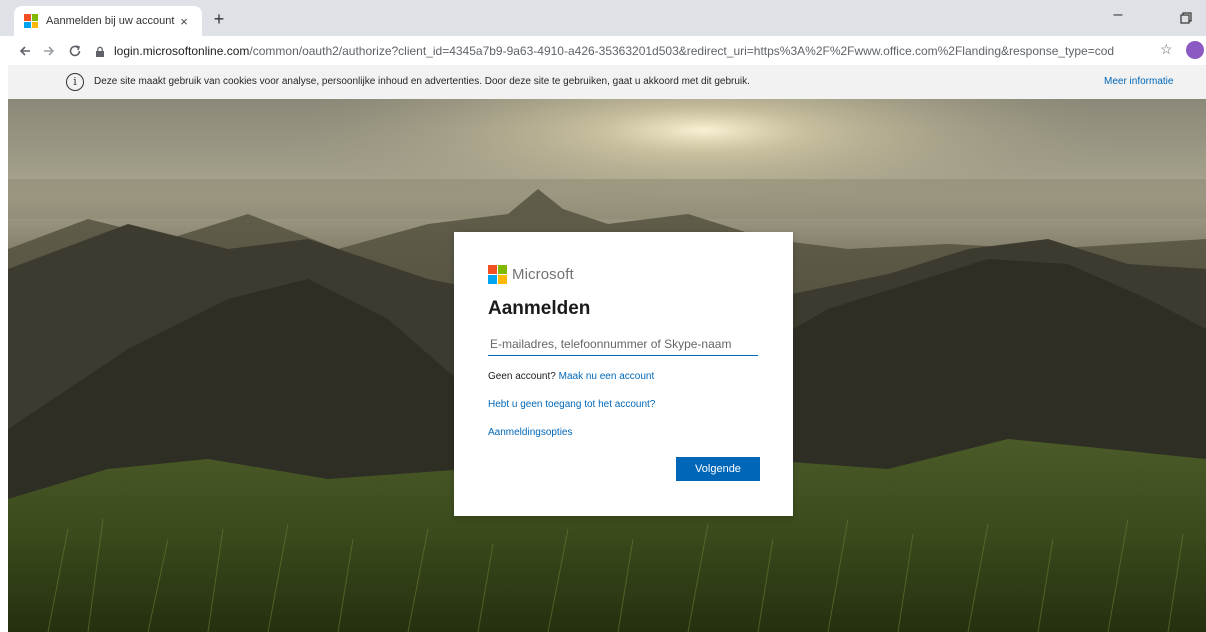  Describe the element at coordinates (1195, 50) in the screenshot. I see `profile-icon` at that location.